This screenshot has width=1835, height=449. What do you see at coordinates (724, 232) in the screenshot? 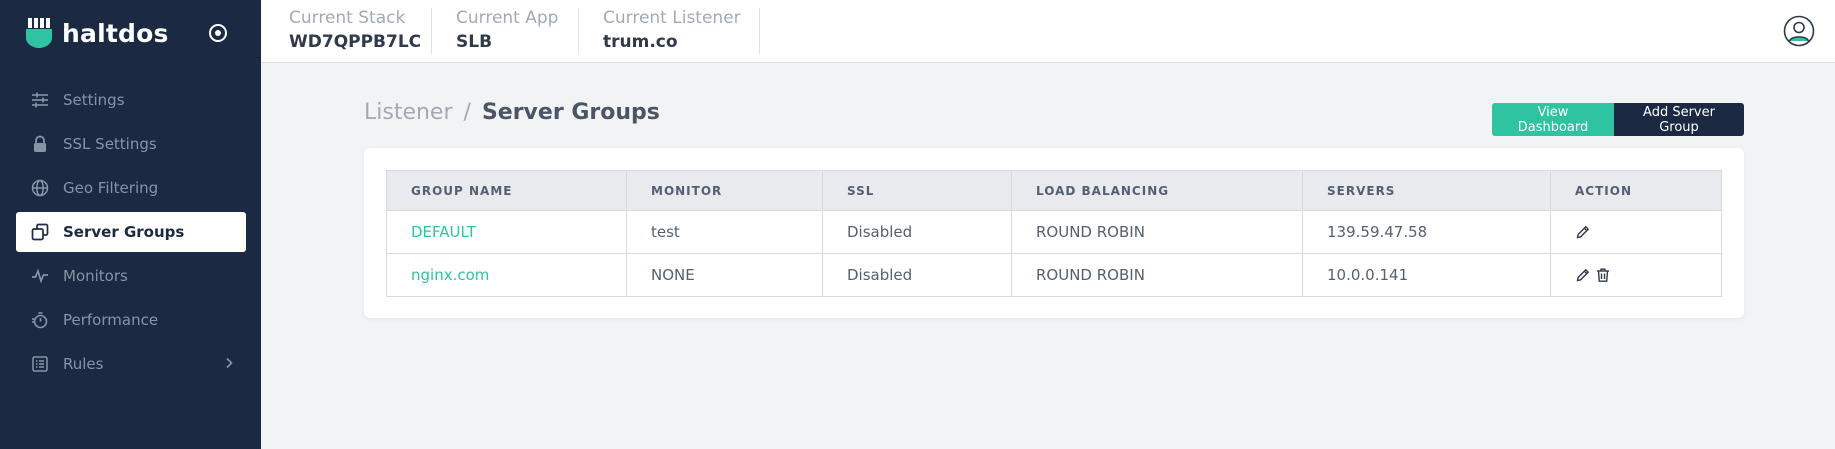
I see `monitor-cell: test` at bounding box center [724, 232].